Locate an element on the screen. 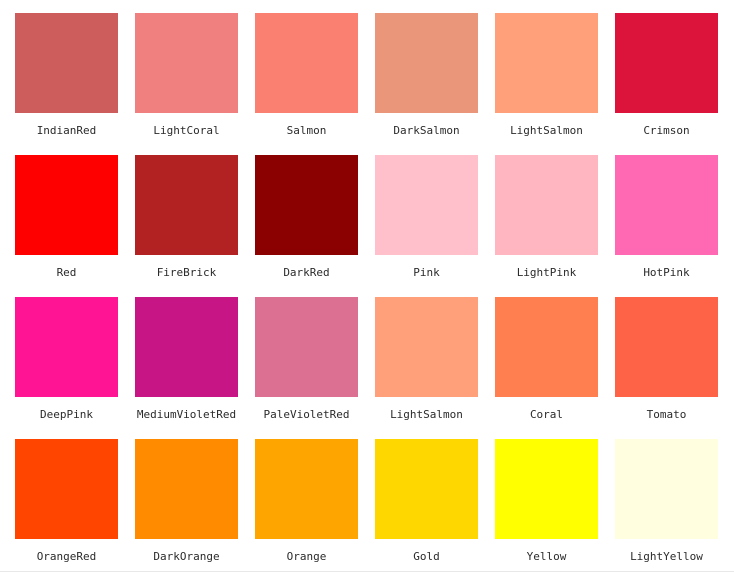  color-swatch-label: OrangeRed is located at coordinates (66, 556).